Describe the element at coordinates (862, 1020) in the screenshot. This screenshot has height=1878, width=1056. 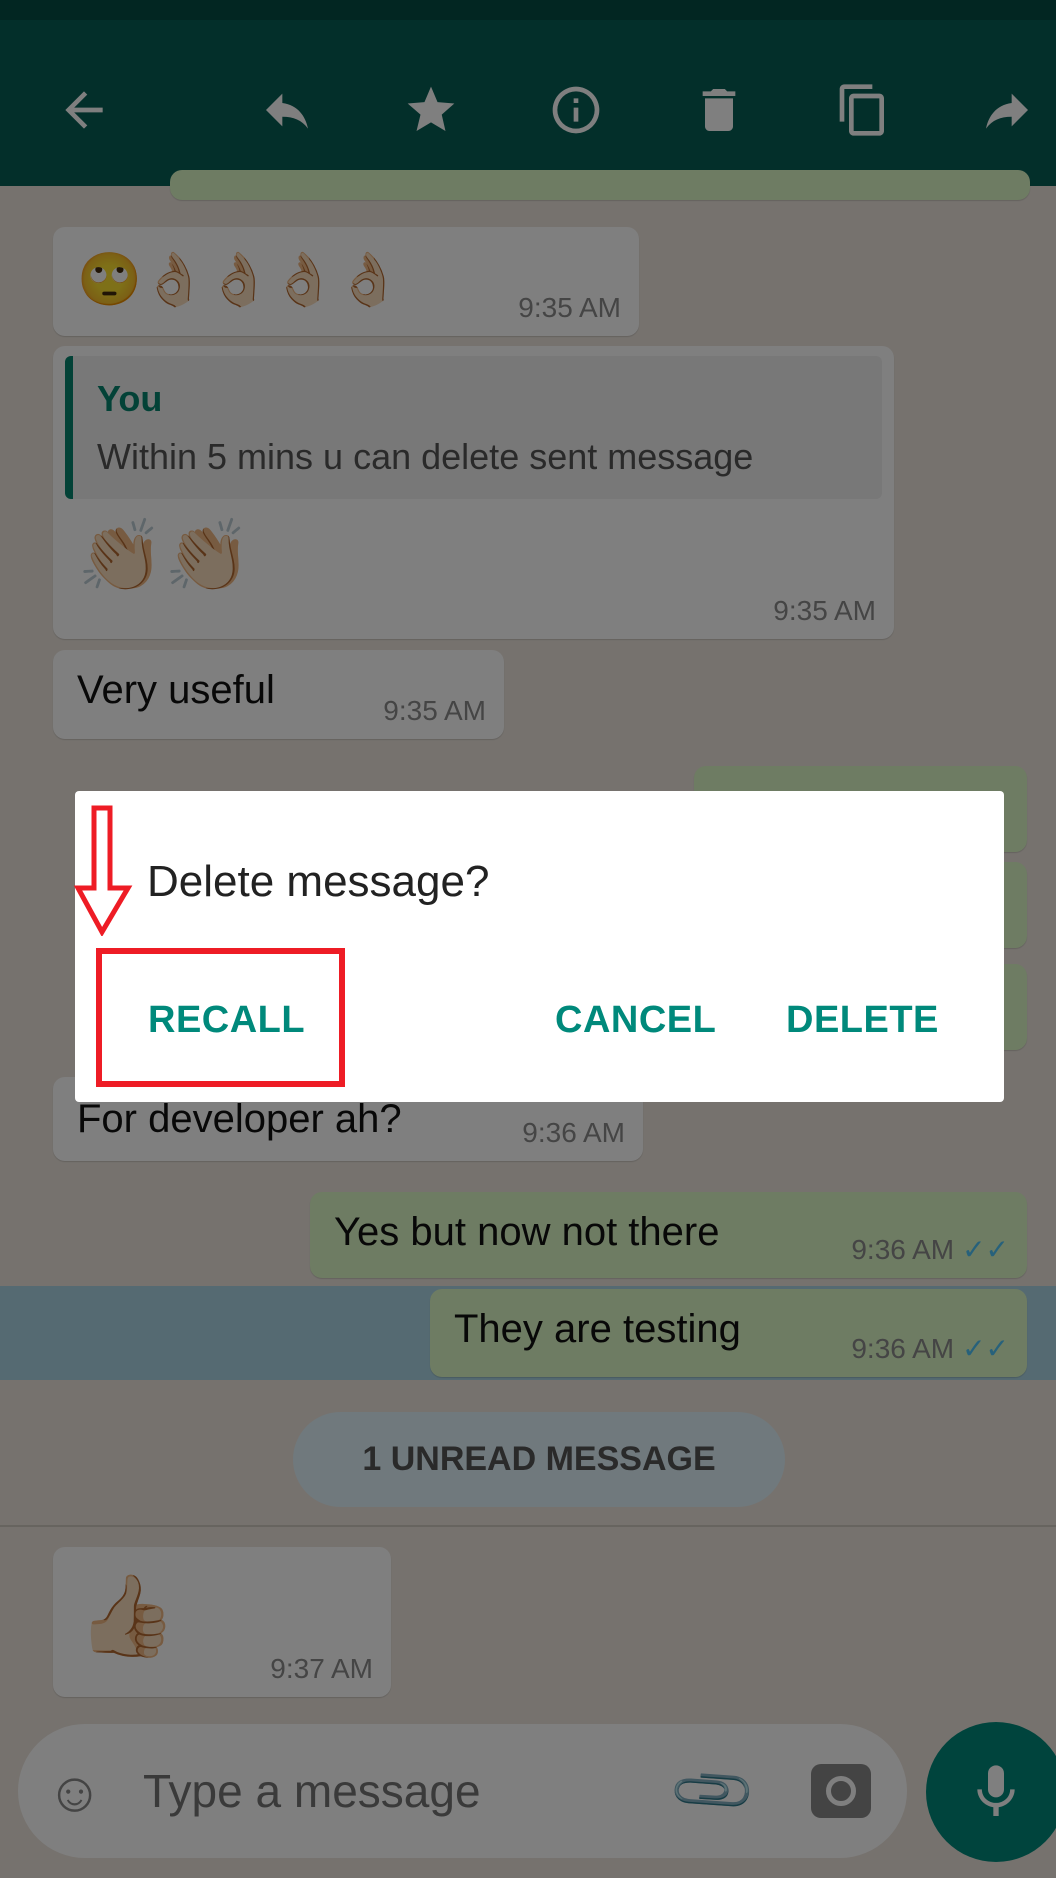
I see `delete-button: DELETE` at that location.